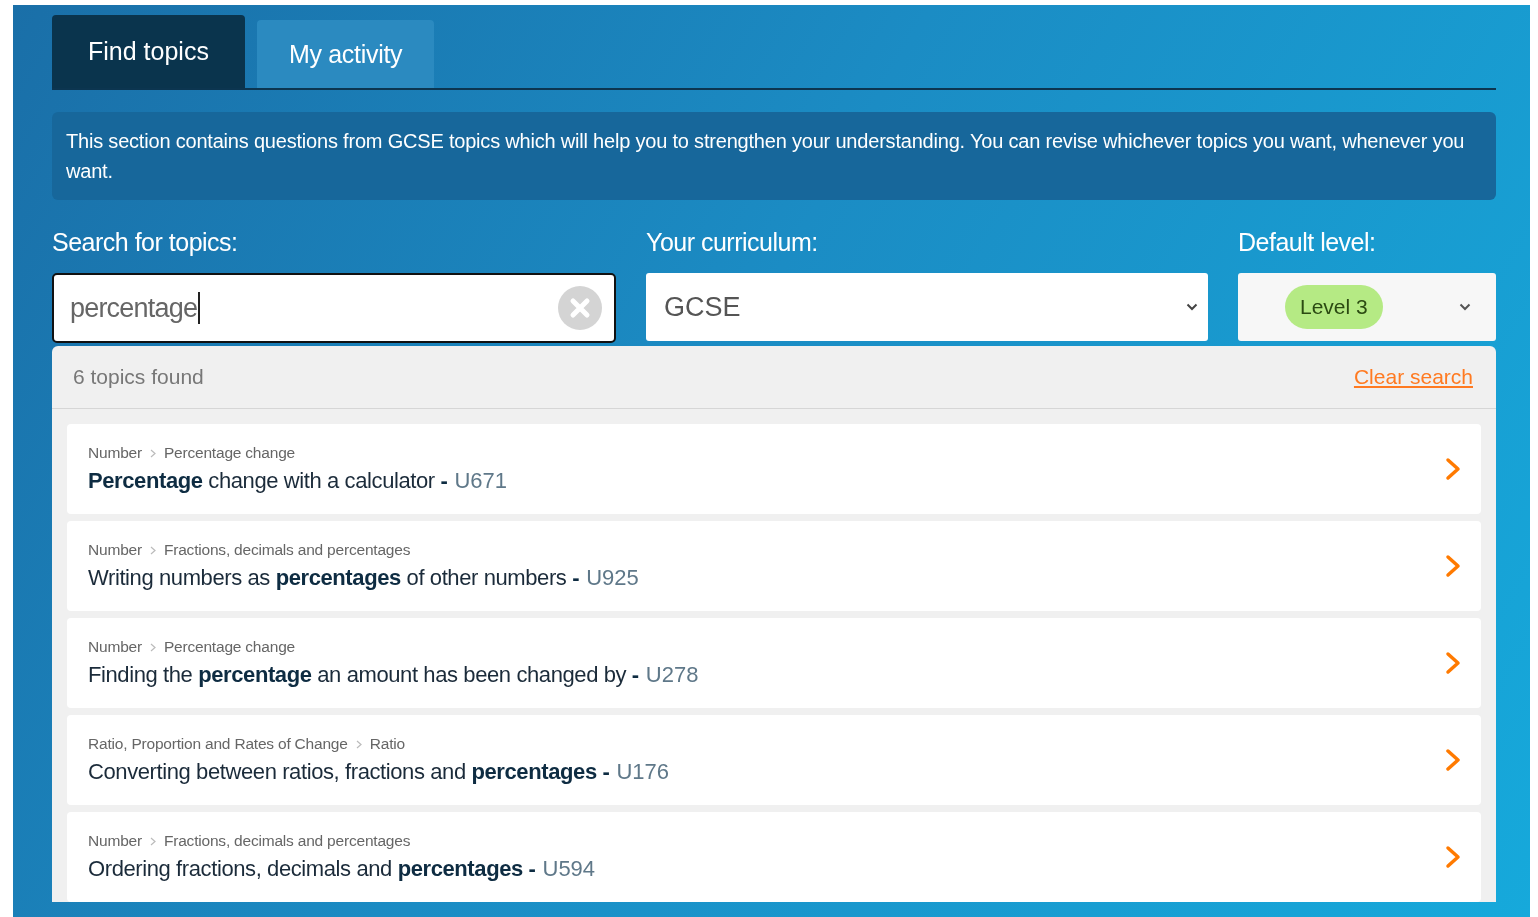  What do you see at coordinates (569, 869) in the screenshot?
I see `topic-code: U594` at bounding box center [569, 869].